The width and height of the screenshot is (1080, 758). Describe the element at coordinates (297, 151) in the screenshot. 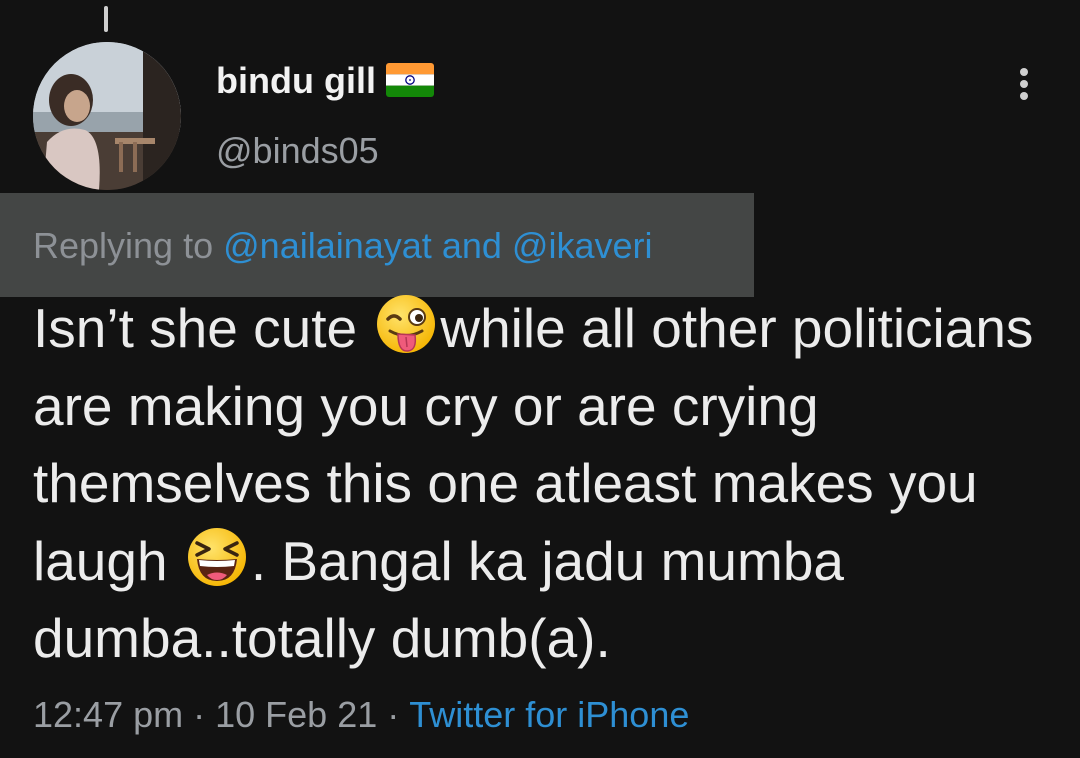

I see `user-handle: @binds05` at that location.